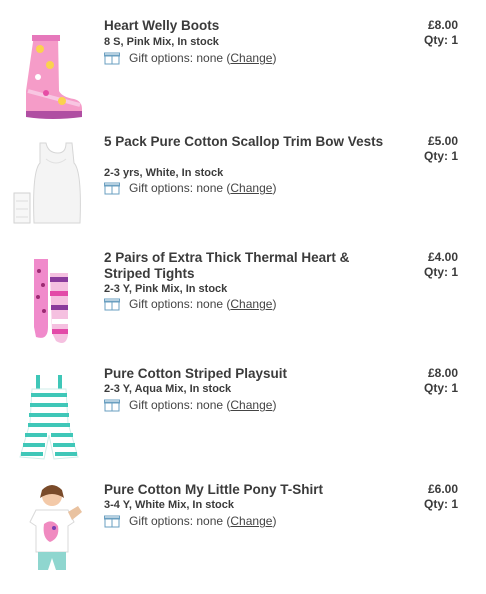 This screenshot has height=594, width=486. What do you see at coordinates (161, 42) in the screenshot?
I see `item-meta: 8 S, Pink Mix, In stock` at bounding box center [161, 42].